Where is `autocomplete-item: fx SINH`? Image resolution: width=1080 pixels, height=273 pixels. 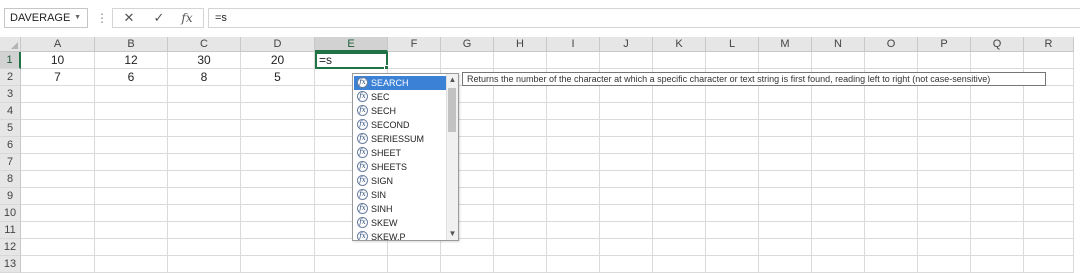
autocomplete-item: fx SINH is located at coordinates (400, 209).